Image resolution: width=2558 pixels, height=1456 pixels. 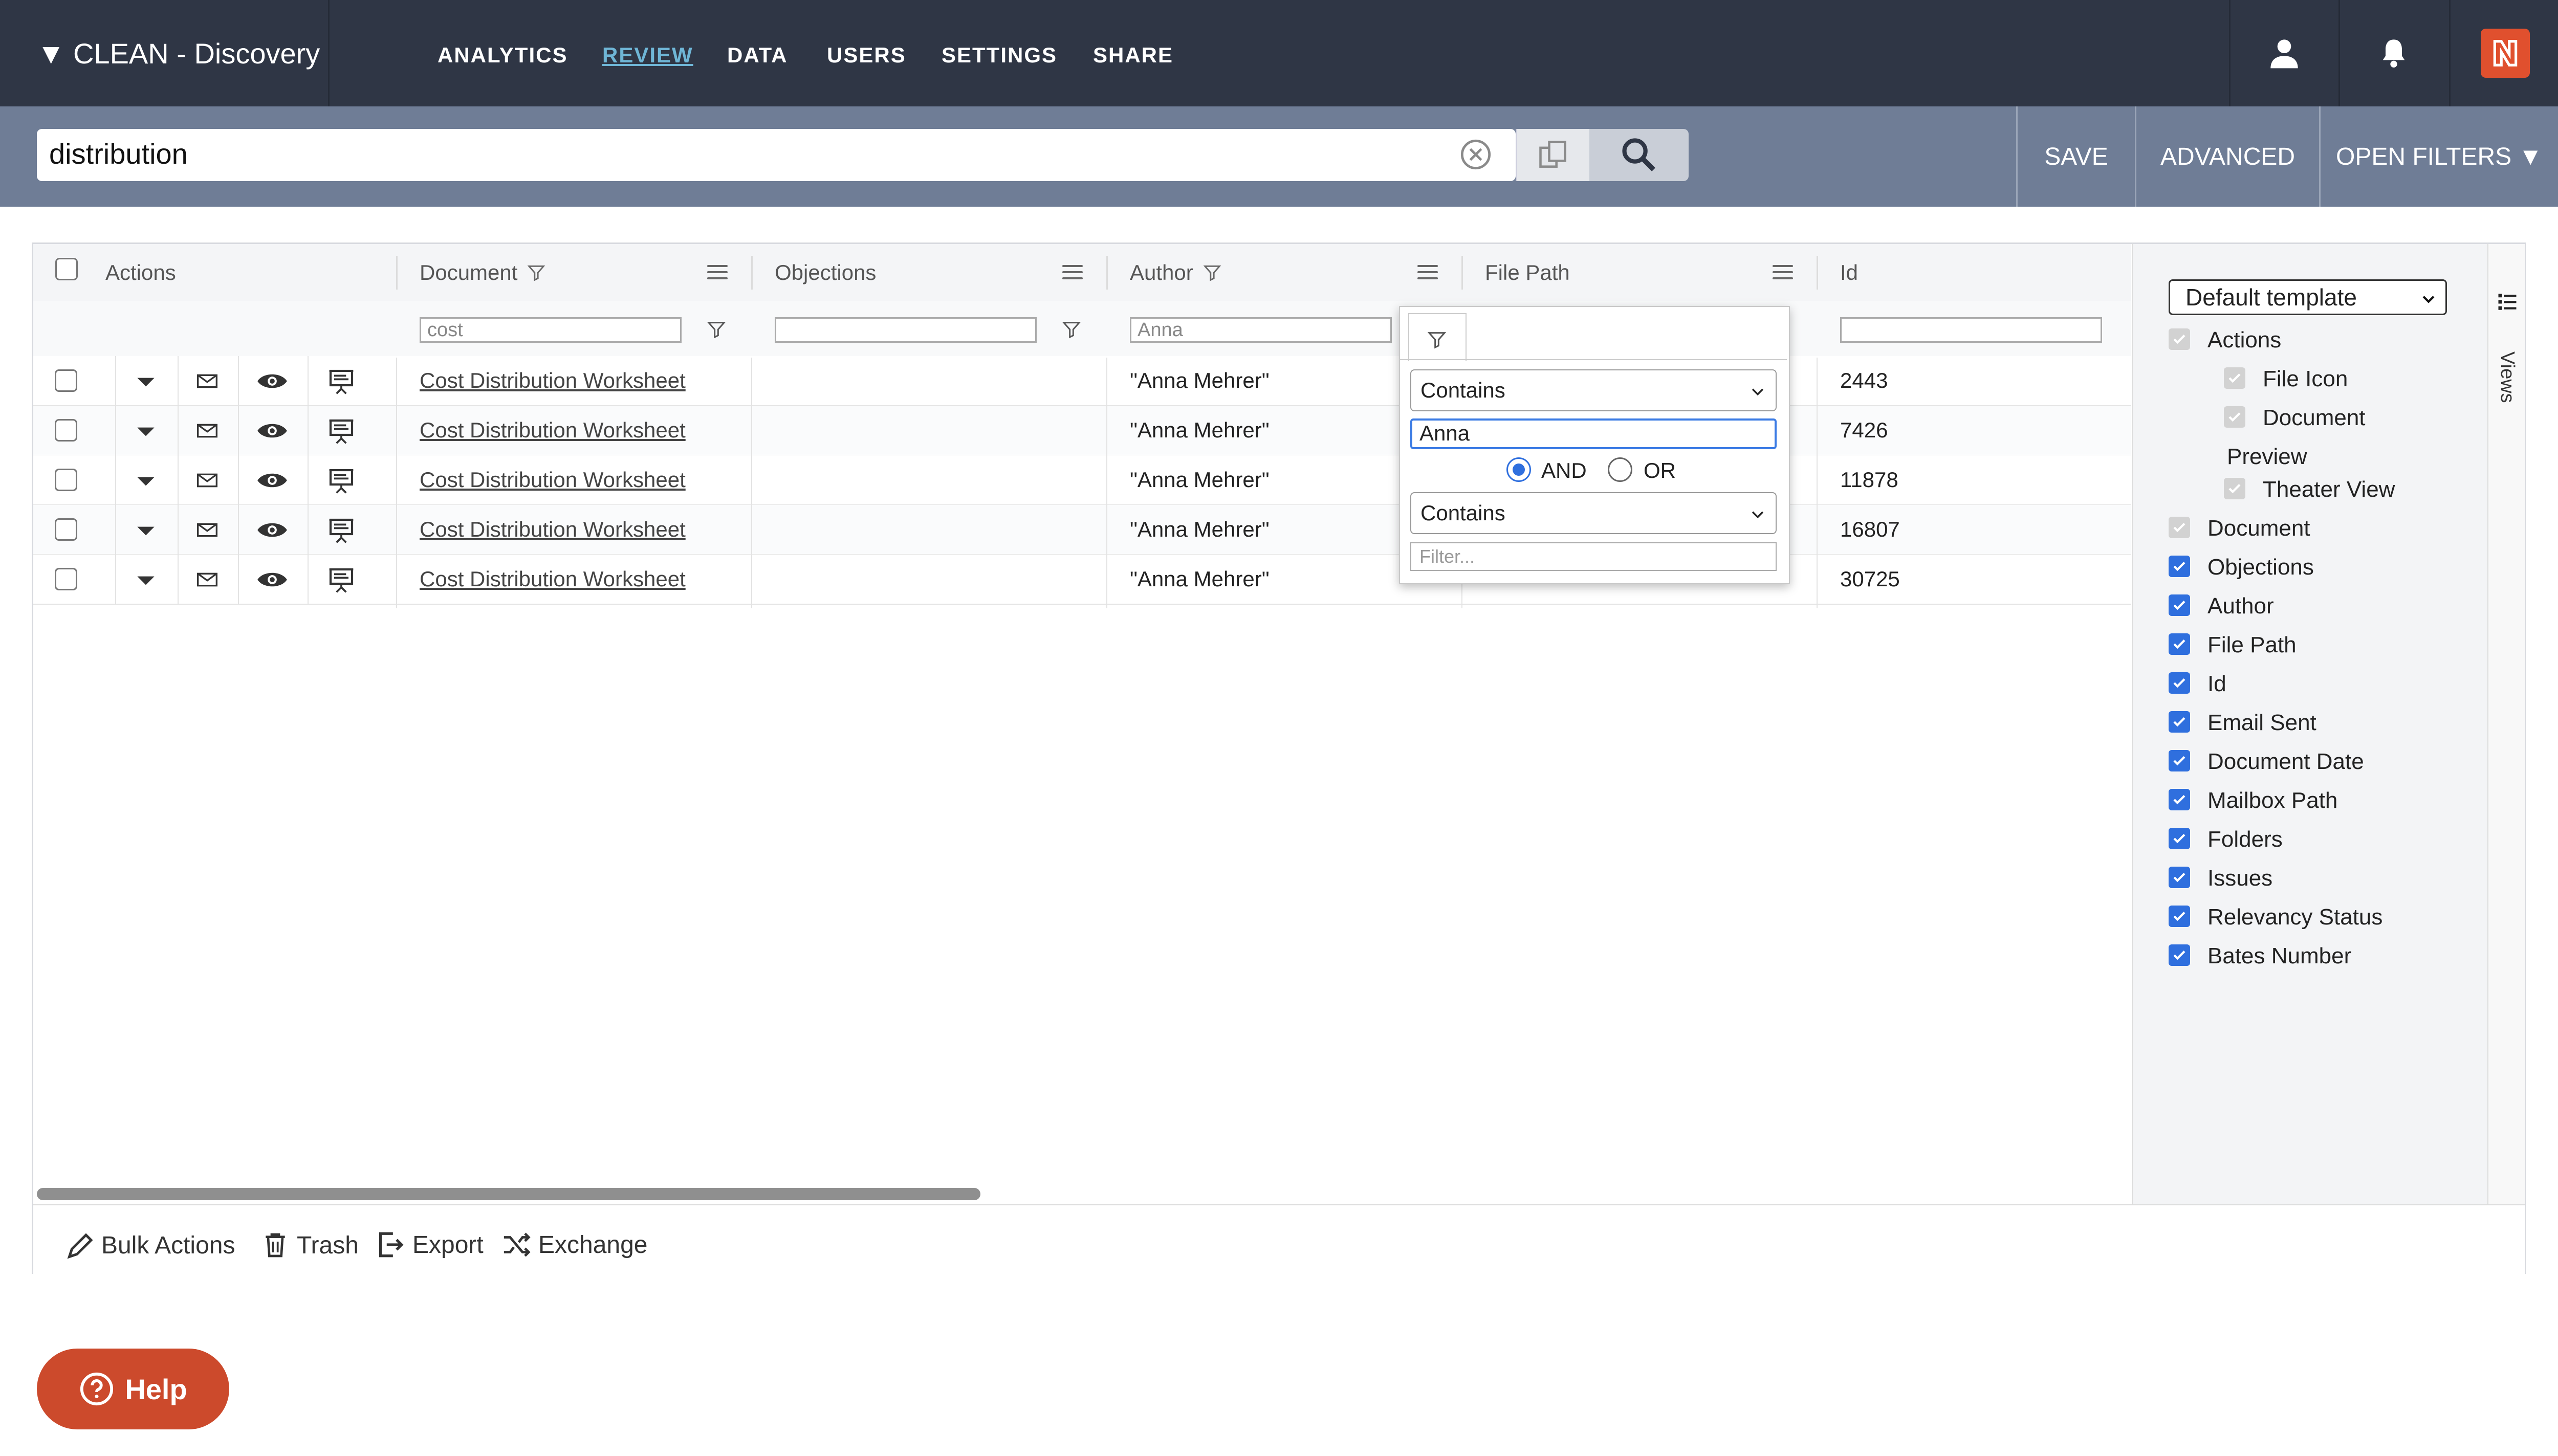 What do you see at coordinates (647, 55) in the screenshot?
I see `nav-review: REVIEW` at bounding box center [647, 55].